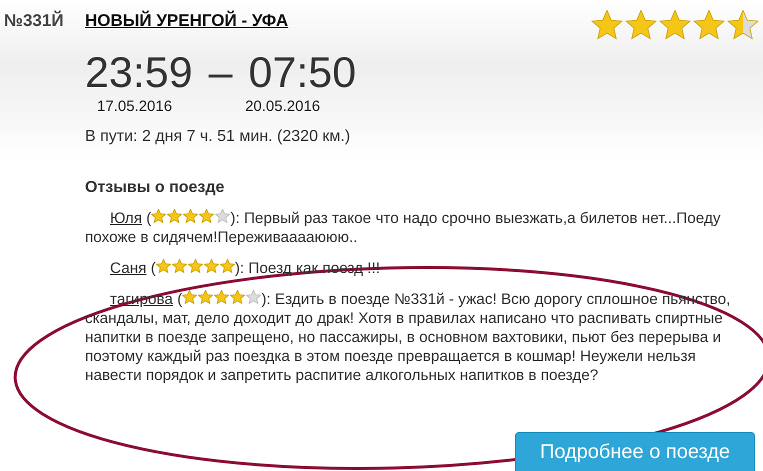  Describe the element at coordinates (302, 73) in the screenshot. I see `arrival-time: 07:50` at that location.